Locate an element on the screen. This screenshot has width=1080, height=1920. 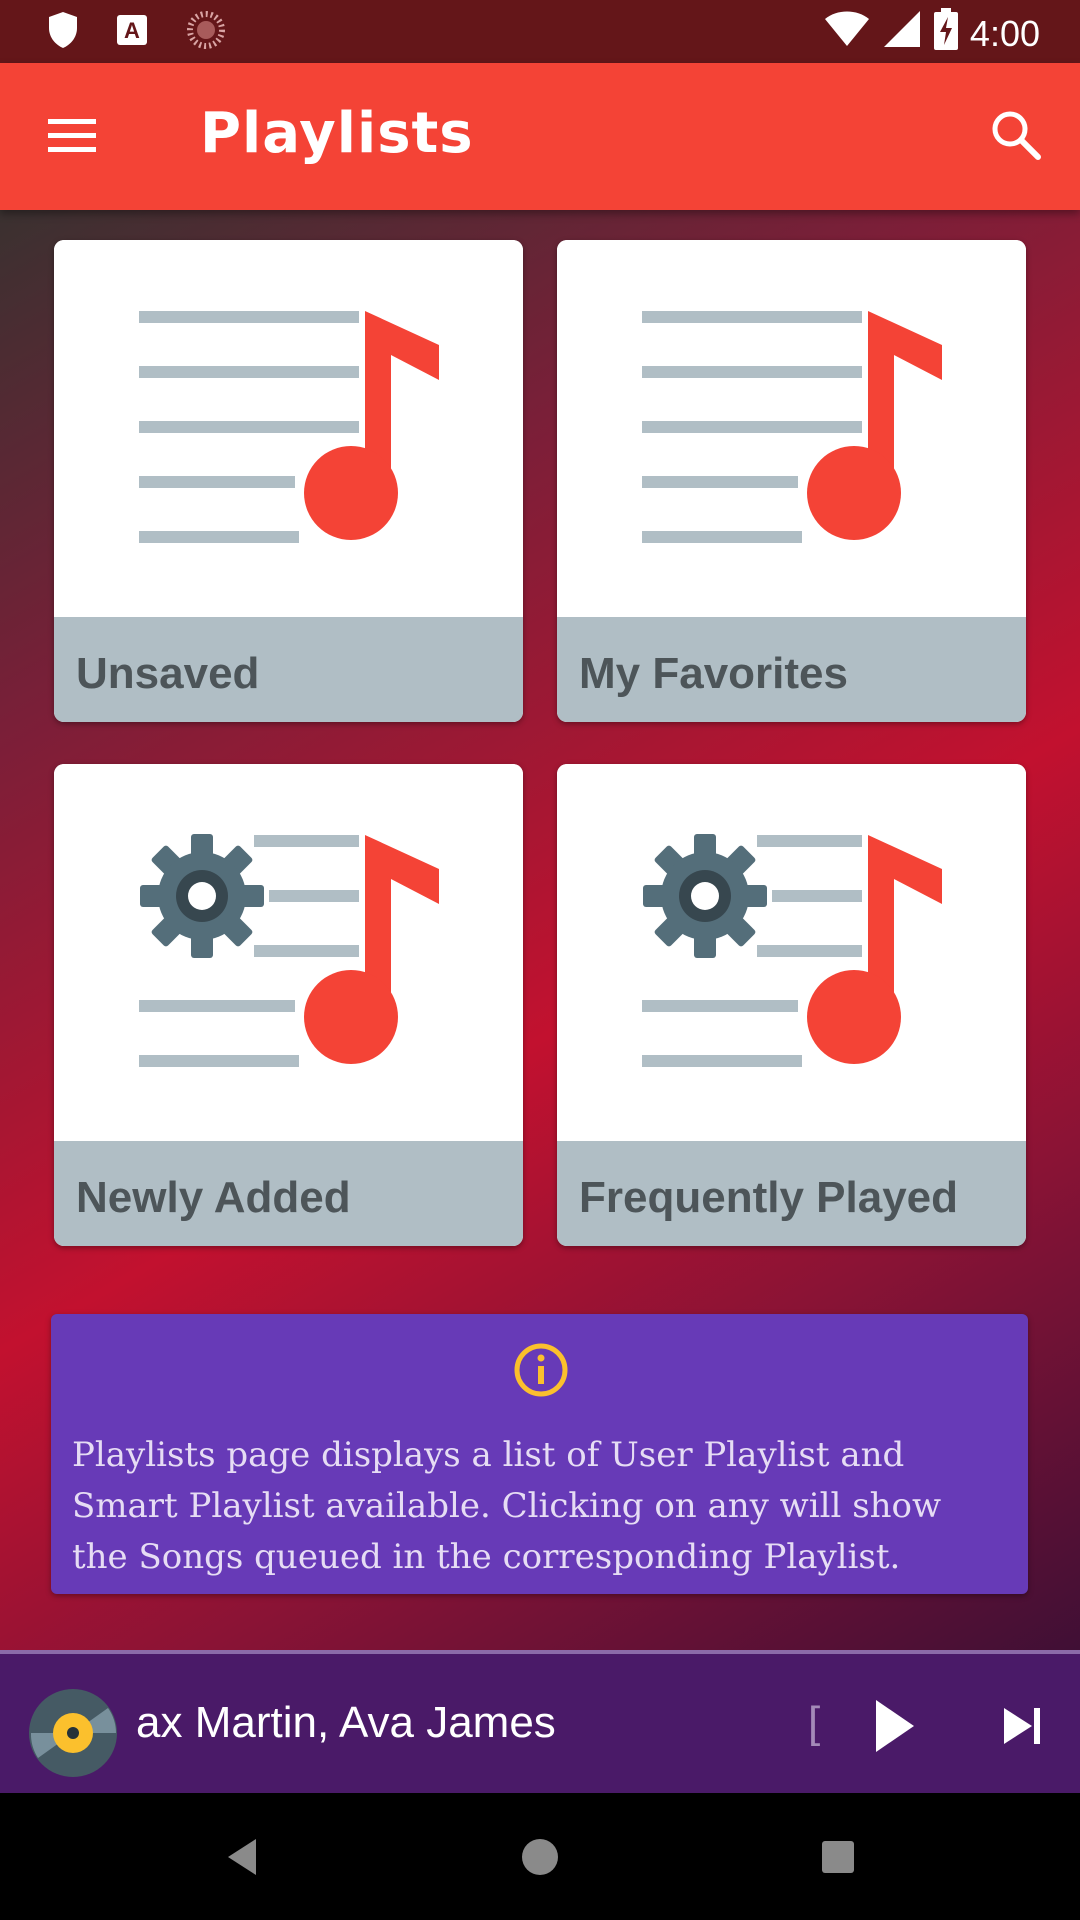
home-icon is located at coordinates (540, 1857).